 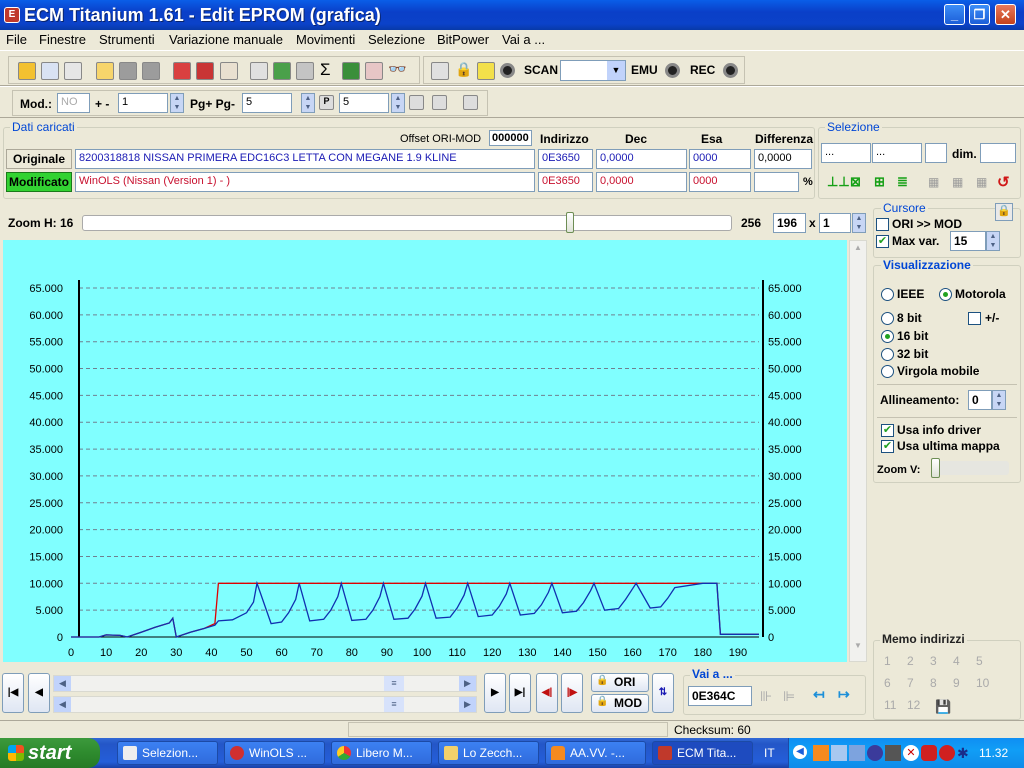 What do you see at coordinates (982, 683) in the screenshot?
I see `memo-slot: 10` at bounding box center [982, 683].